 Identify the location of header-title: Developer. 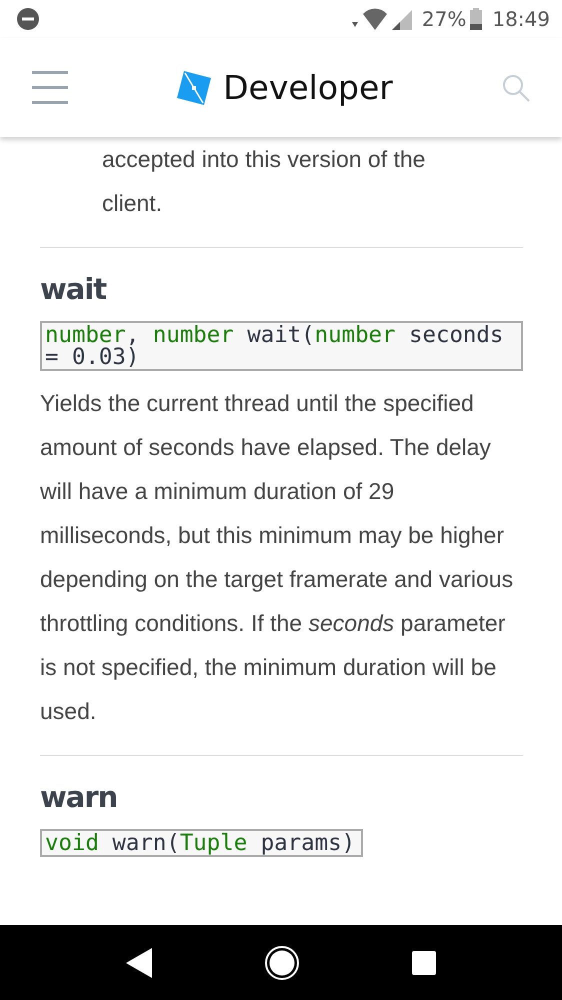
(308, 87).